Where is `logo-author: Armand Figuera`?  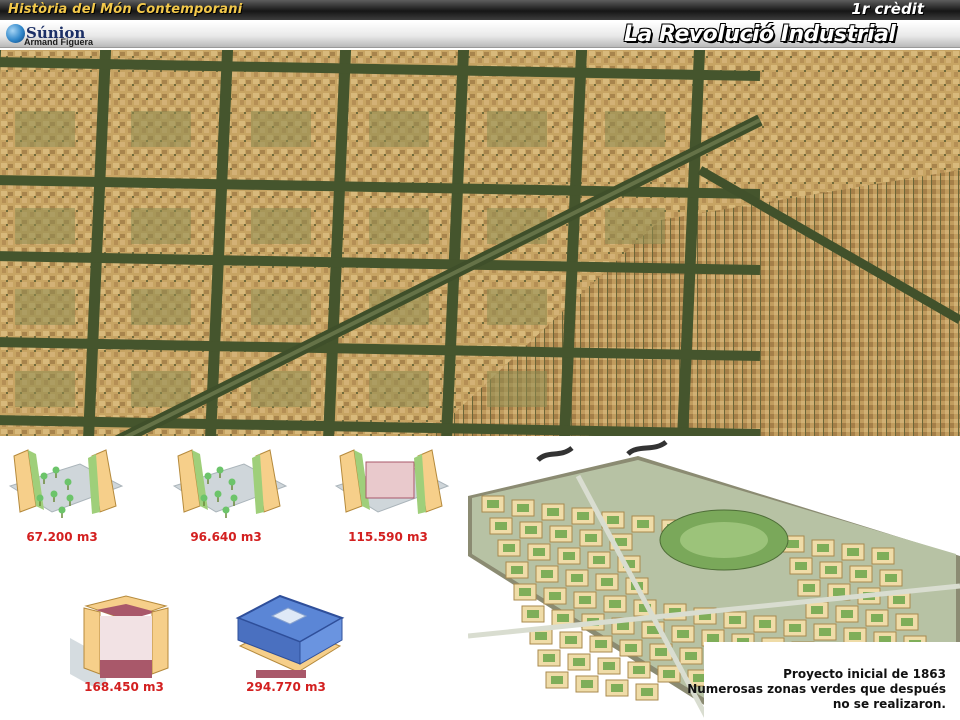
logo-author: Armand Figuera is located at coordinates (59, 42).